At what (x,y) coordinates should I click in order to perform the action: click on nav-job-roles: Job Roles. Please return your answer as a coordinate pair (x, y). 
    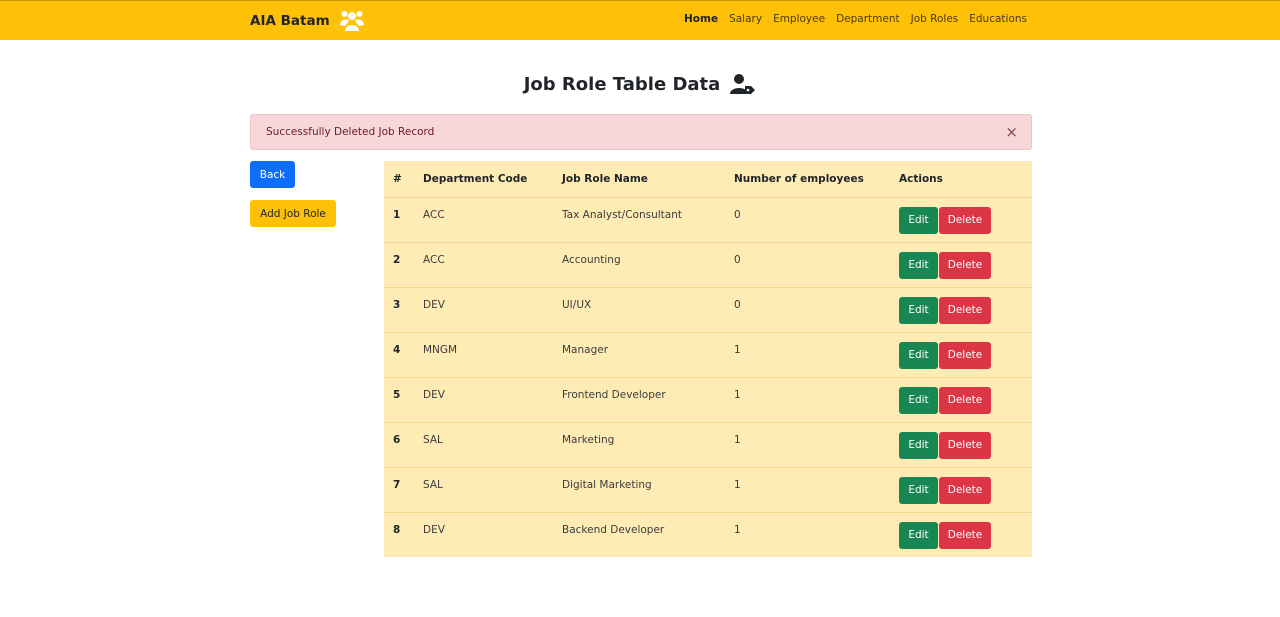
    Looking at the image, I should click on (935, 19).